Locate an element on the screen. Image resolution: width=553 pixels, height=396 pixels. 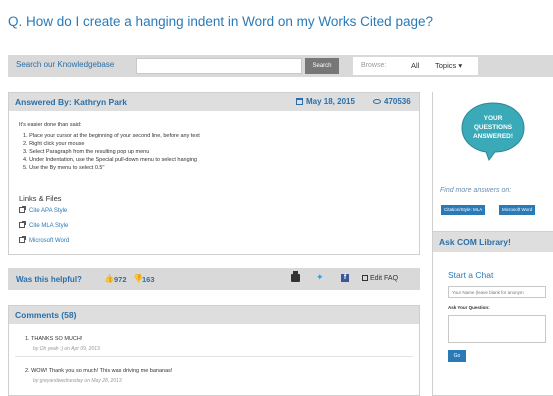
edit-faq-label: Edit FAQ is located at coordinates (384, 278).